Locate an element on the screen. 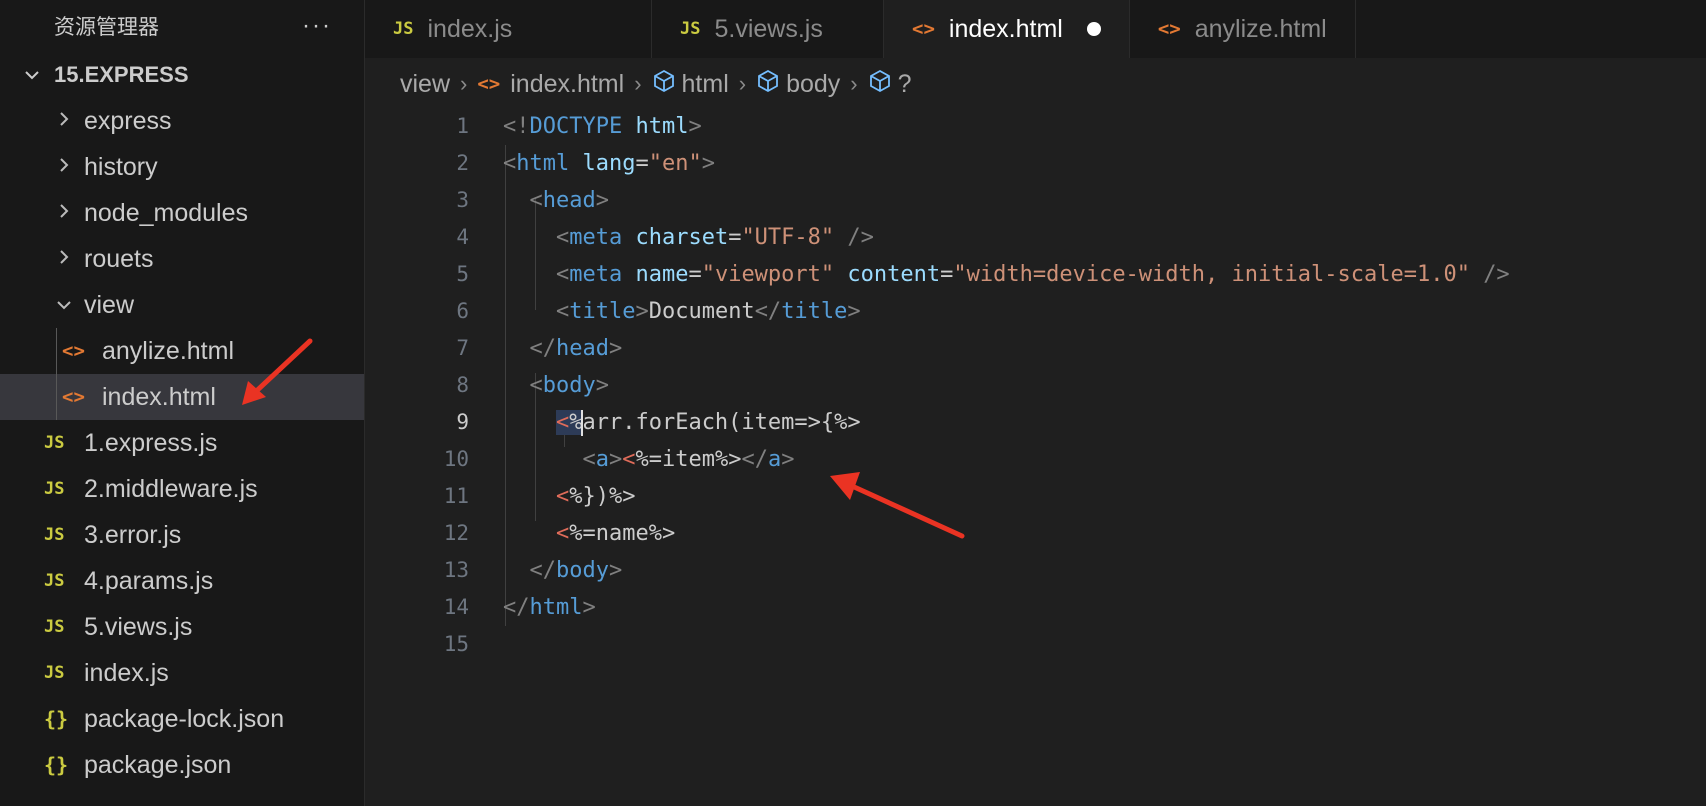 This screenshot has height=806, width=1706. line-number: 7 is located at coordinates (462, 348).